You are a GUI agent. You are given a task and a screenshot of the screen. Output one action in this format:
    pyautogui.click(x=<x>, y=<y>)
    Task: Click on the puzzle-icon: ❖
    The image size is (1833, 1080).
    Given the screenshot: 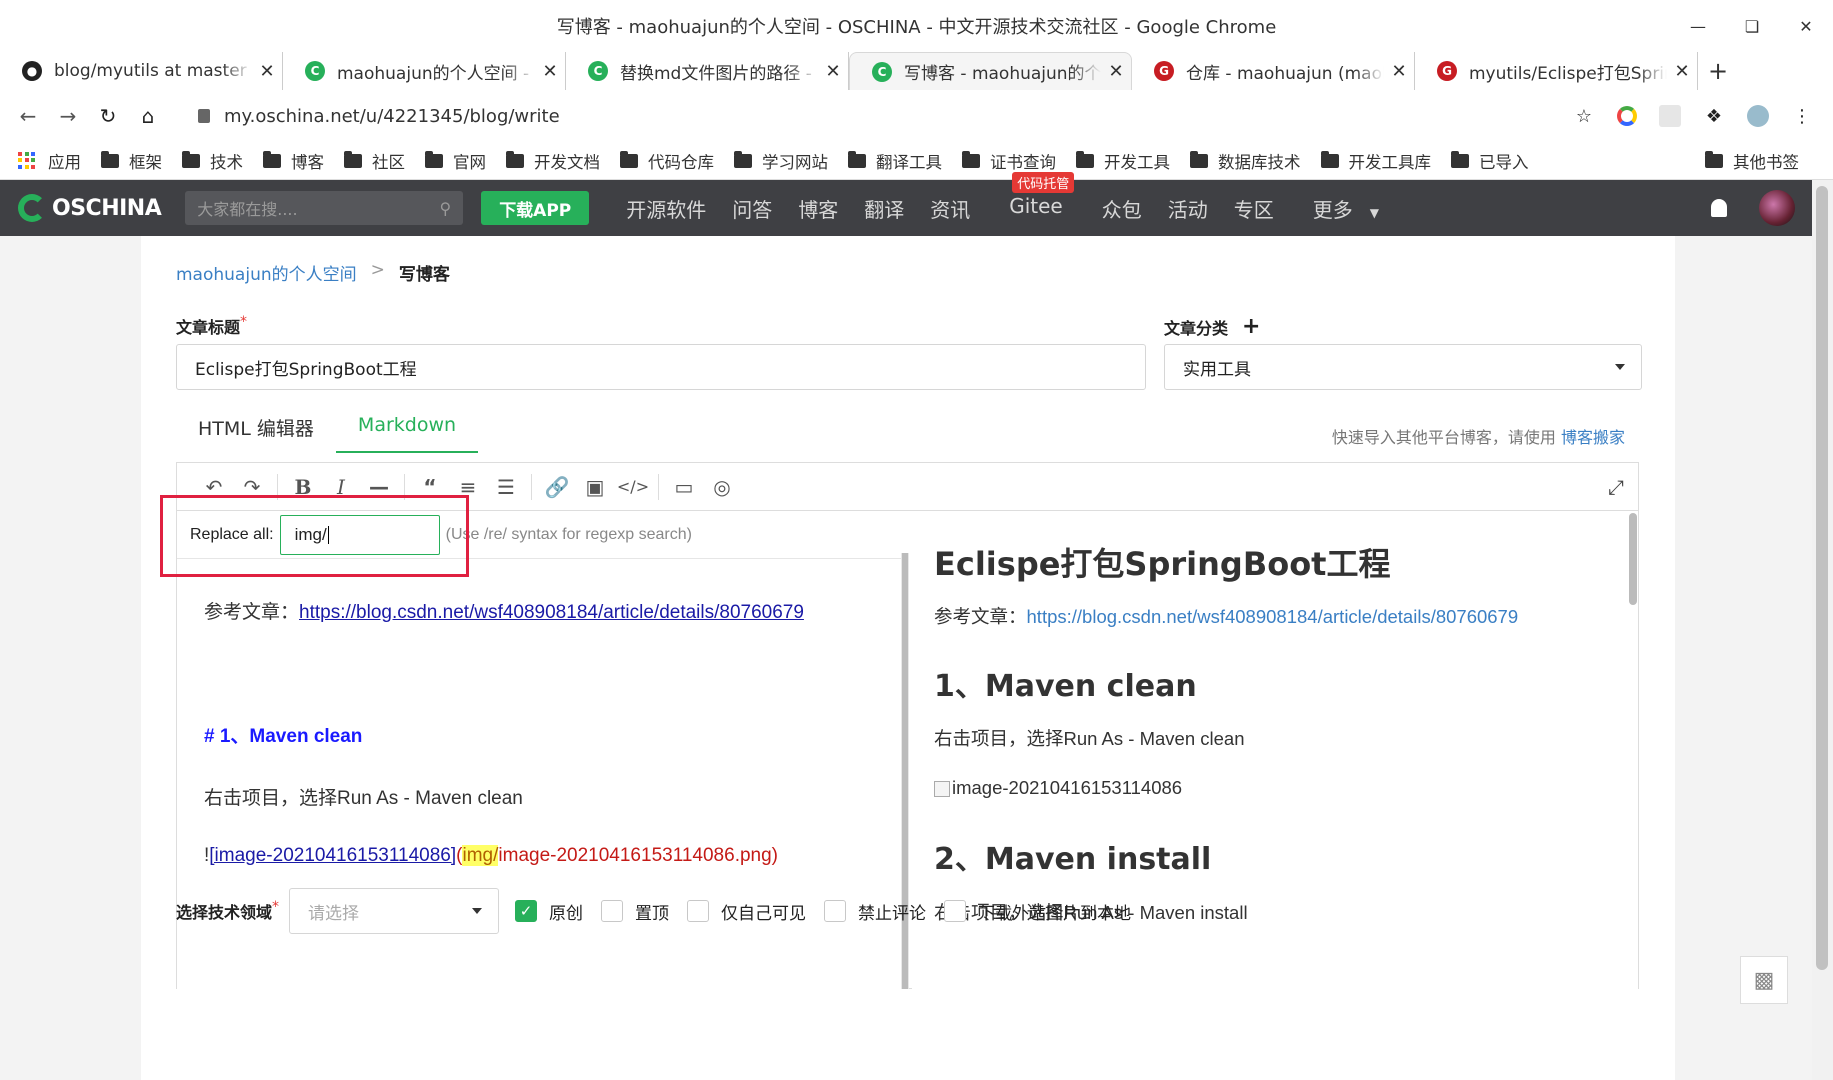 What is the action you would take?
    pyautogui.click(x=1714, y=116)
    